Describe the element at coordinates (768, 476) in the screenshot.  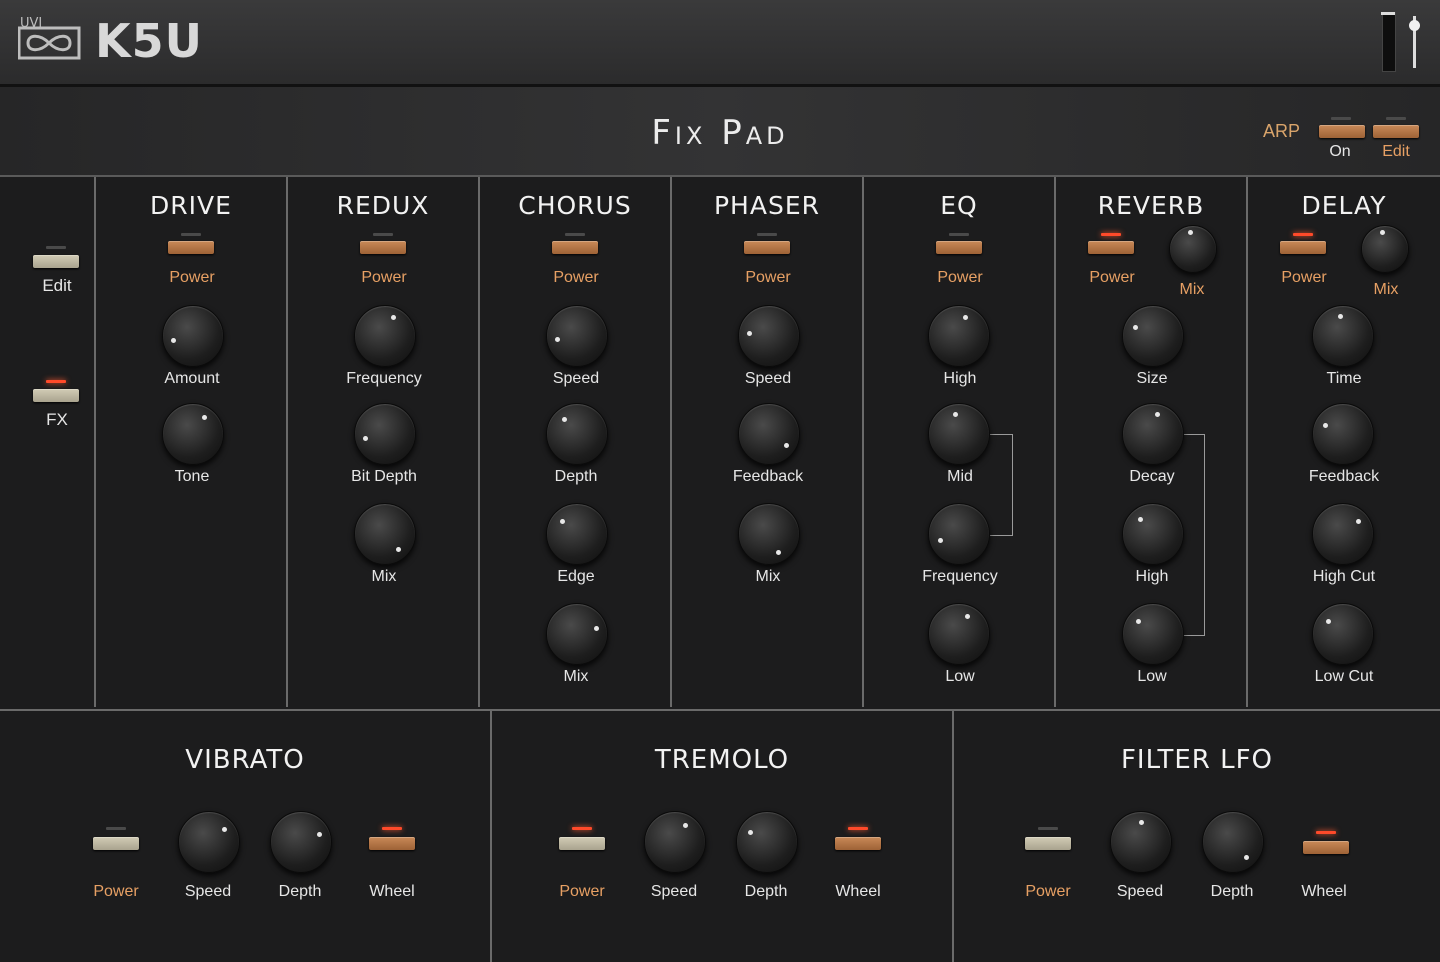
I see `phaser-feedback-label: Feedback` at that location.